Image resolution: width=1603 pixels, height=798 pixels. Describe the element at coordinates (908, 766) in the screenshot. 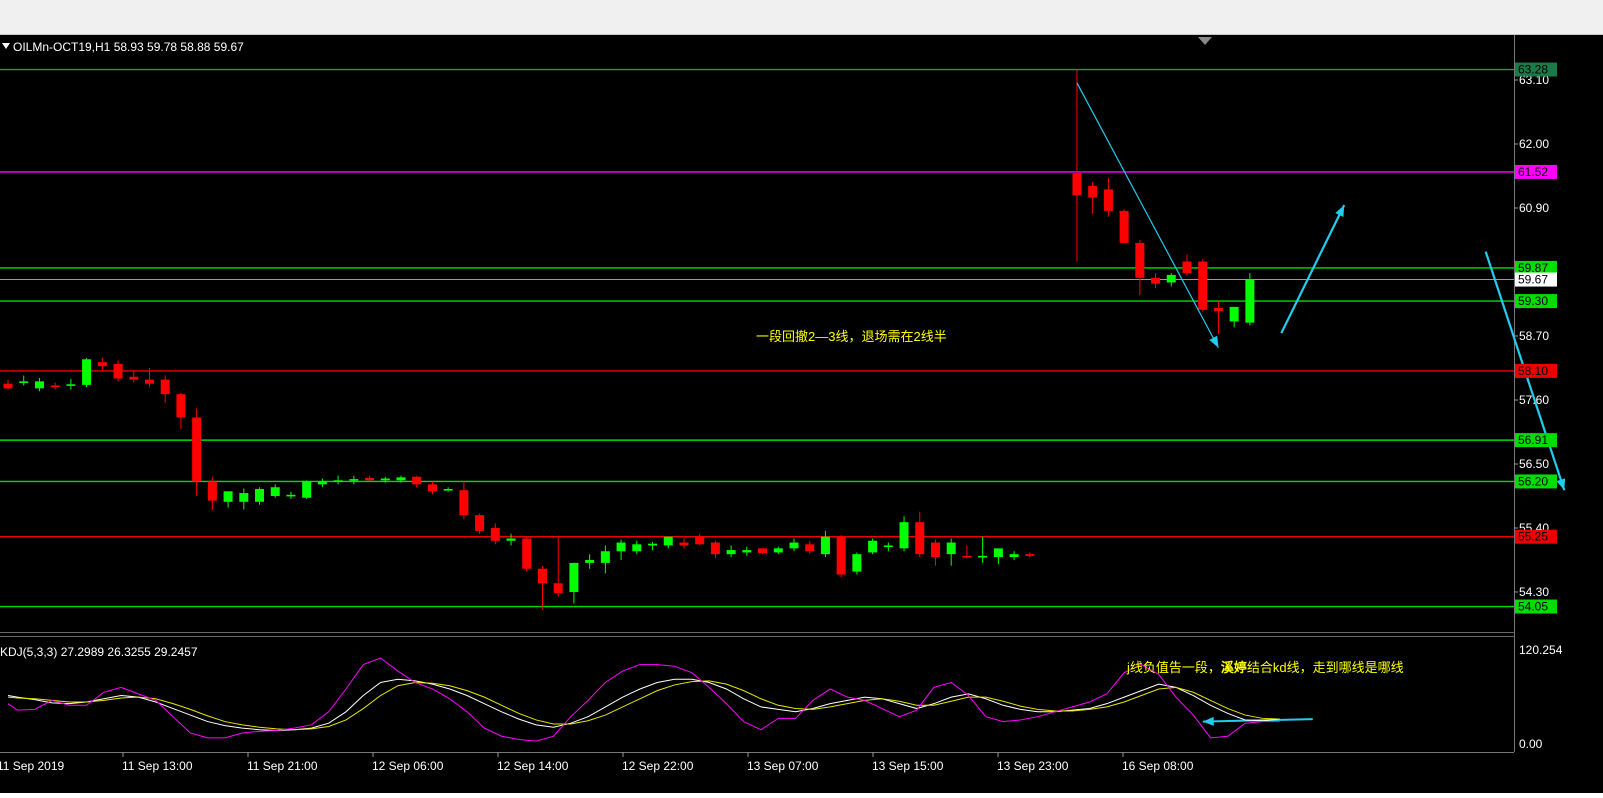

I see `xtick-label: 13 Sep 15:00` at that location.